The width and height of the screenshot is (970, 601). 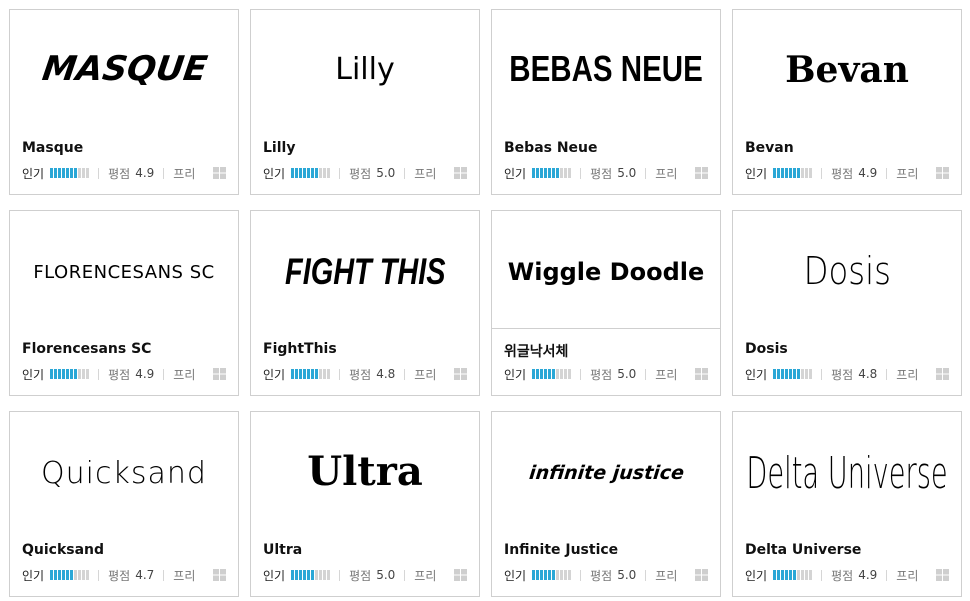 I want to click on font-preview: Lilly, so click(x=365, y=69).